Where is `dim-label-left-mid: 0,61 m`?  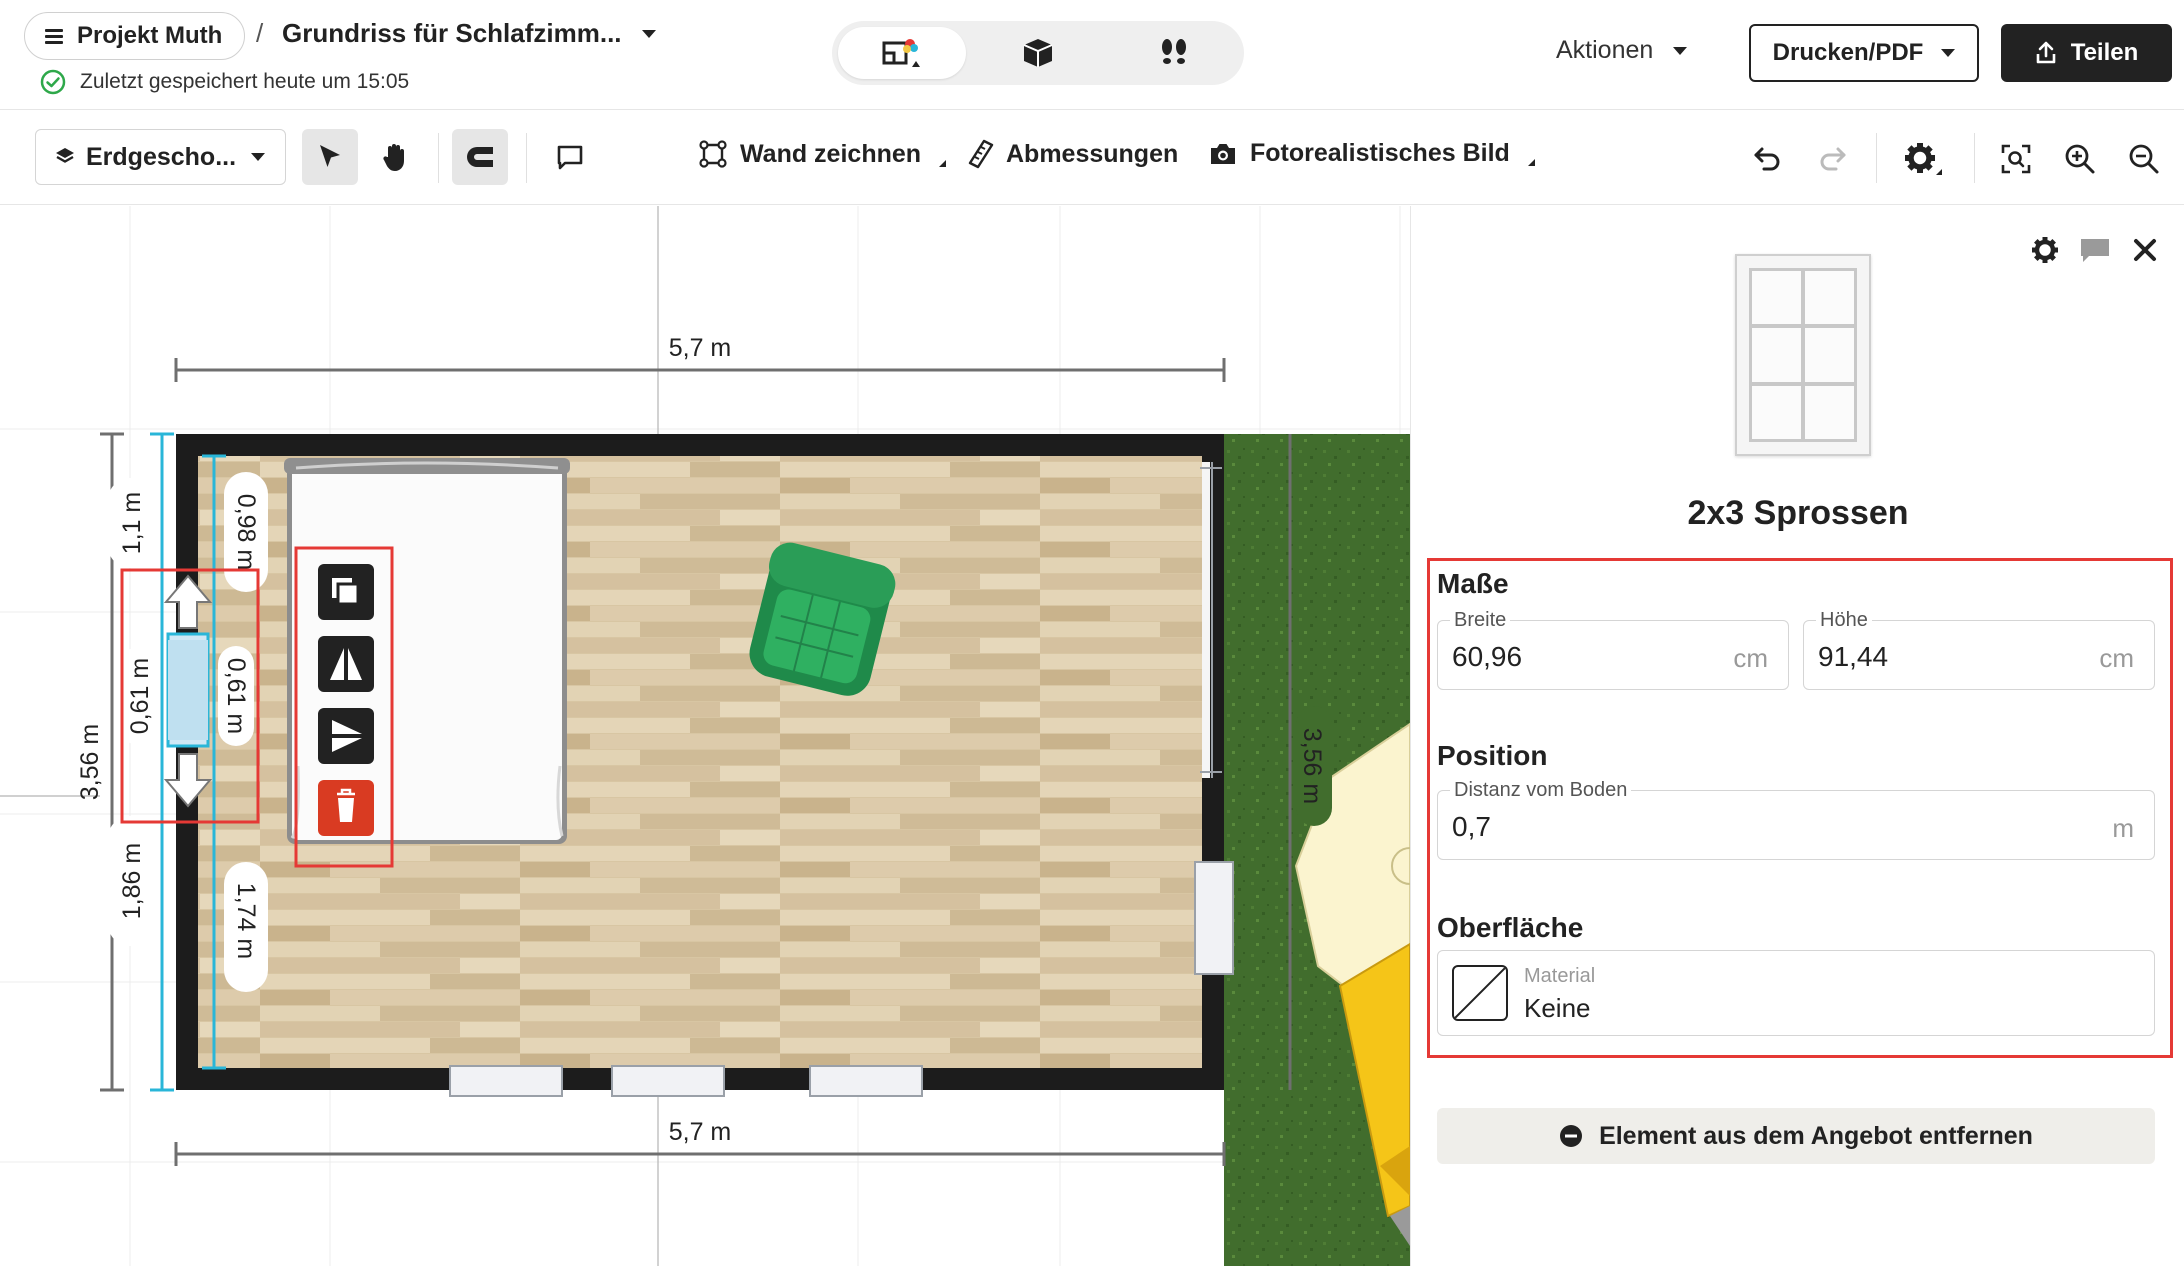 dim-label-left-mid: 0,61 m is located at coordinates (140, 696).